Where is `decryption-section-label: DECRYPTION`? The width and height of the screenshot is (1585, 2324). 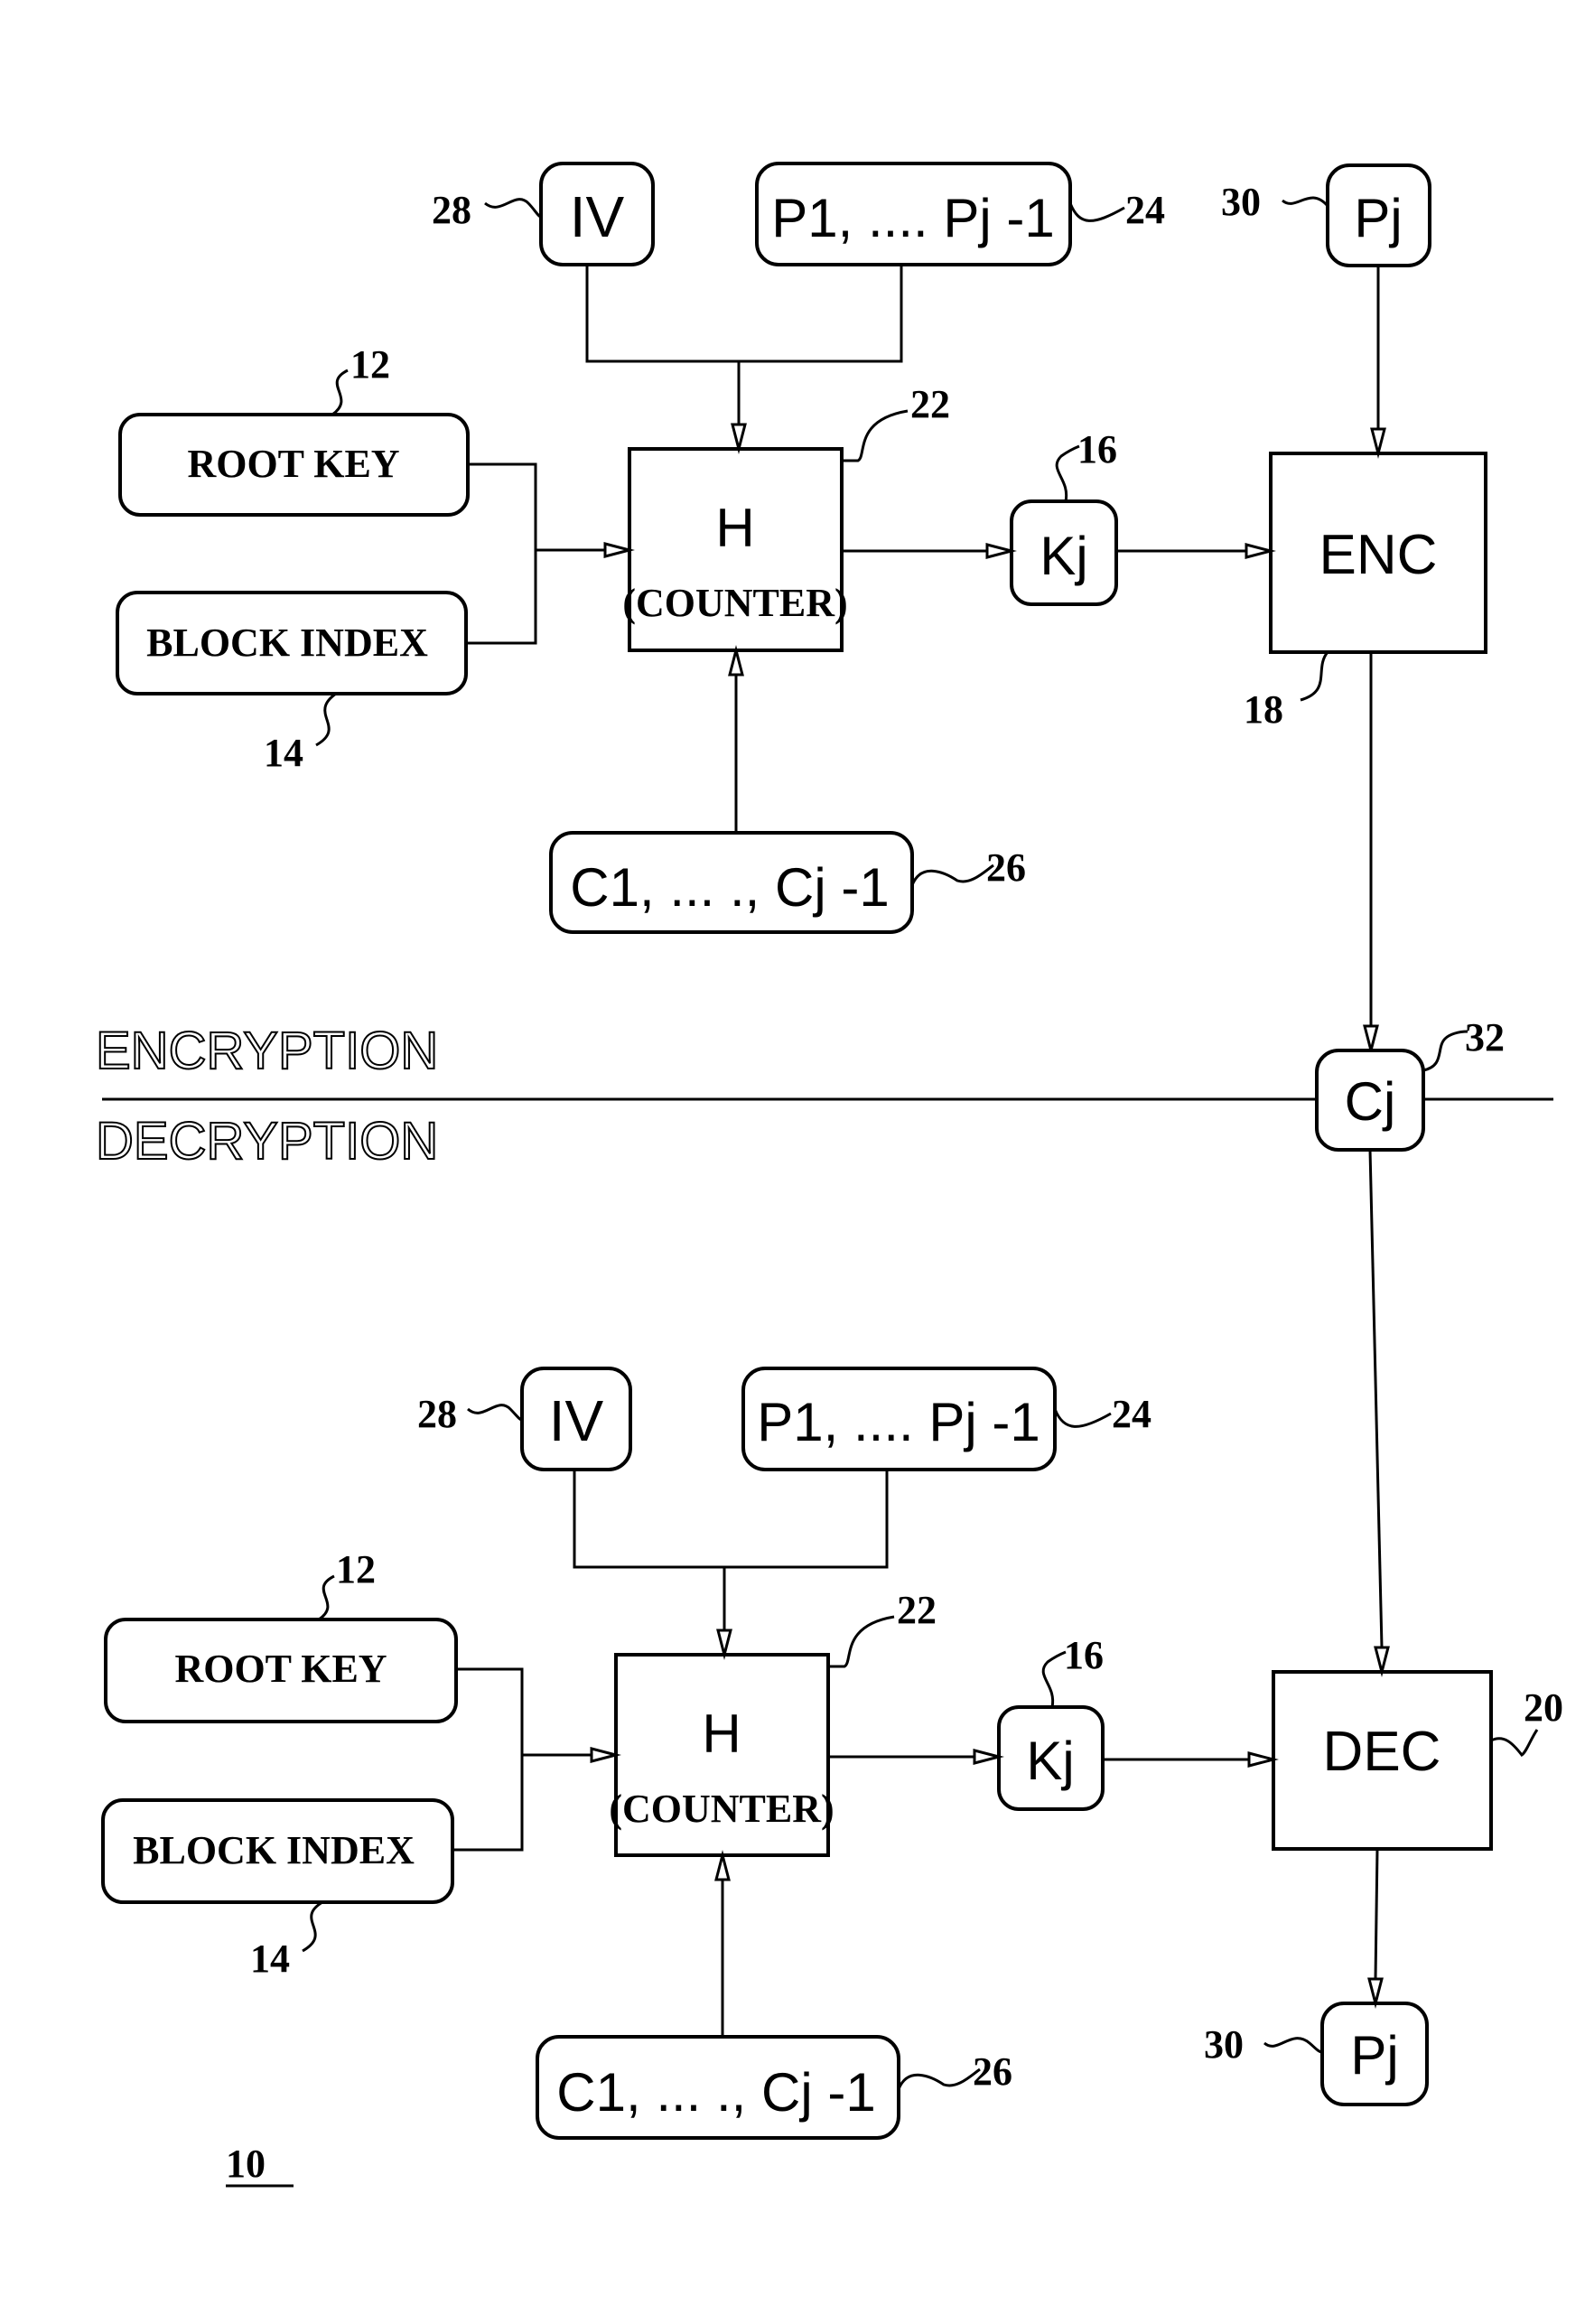 decryption-section-label: DECRYPTION is located at coordinates (267, 1141).